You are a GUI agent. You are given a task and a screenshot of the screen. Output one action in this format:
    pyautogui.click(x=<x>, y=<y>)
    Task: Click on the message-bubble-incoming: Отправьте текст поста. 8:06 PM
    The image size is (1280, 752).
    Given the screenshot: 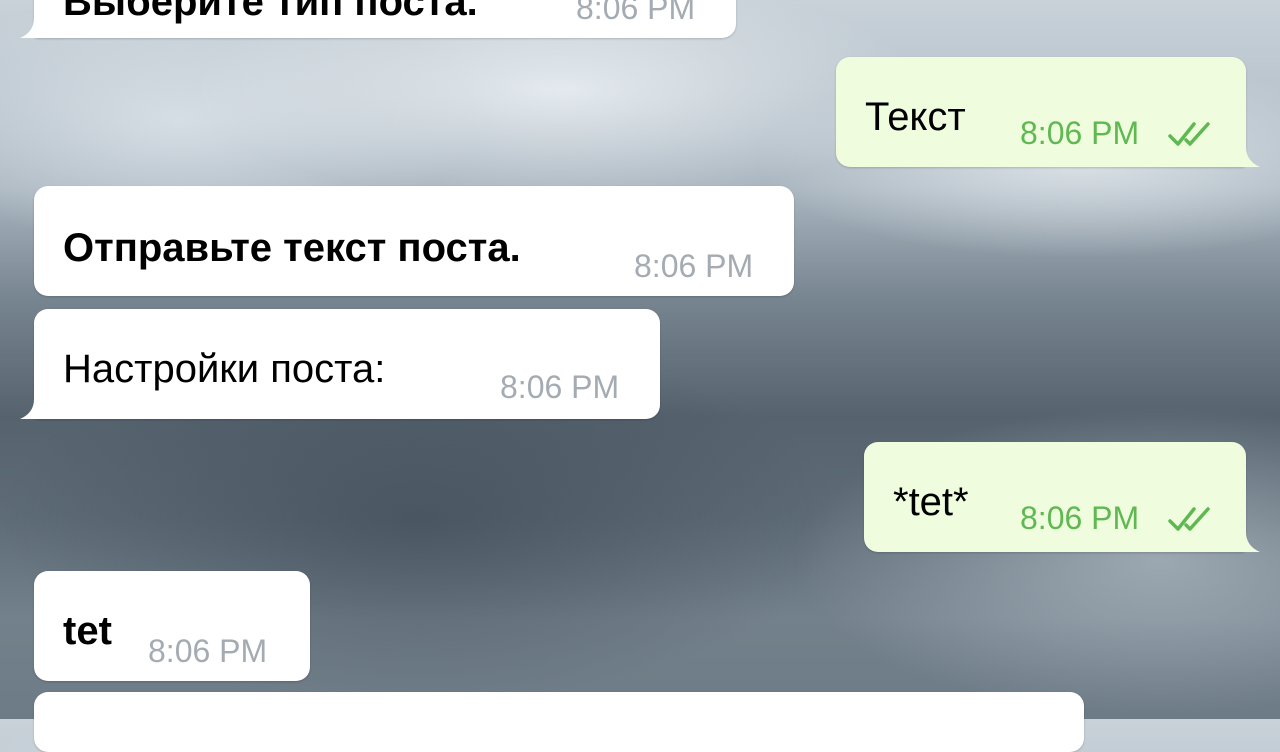 What is the action you would take?
    pyautogui.click(x=414, y=241)
    